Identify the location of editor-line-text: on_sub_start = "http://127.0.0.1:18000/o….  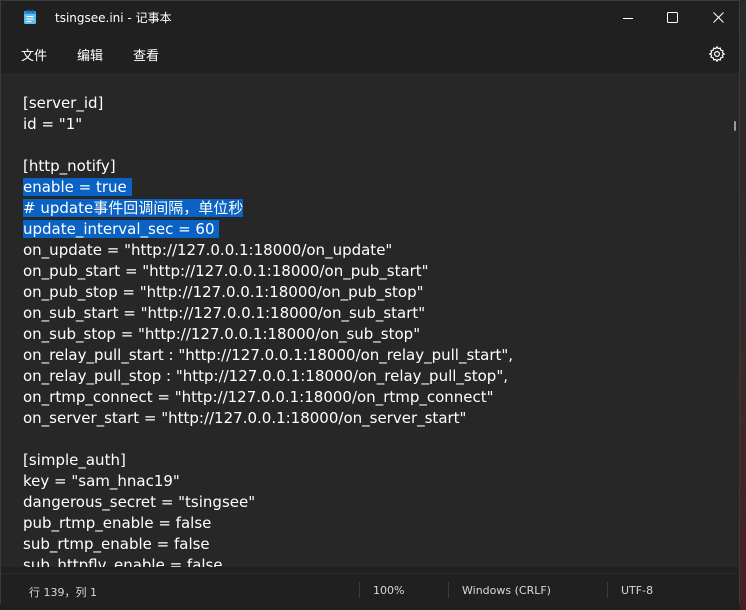
(224, 313).